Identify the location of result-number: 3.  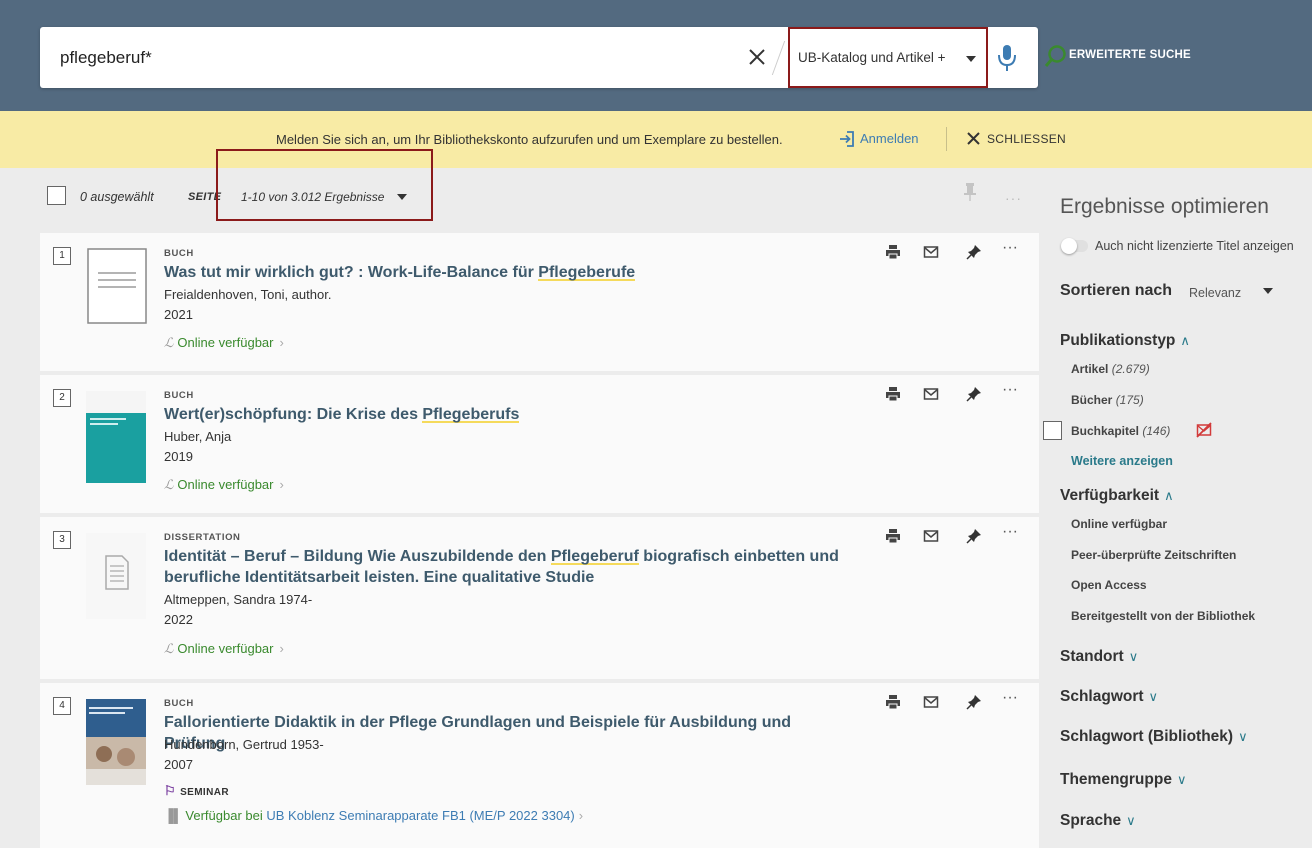
(62, 540).